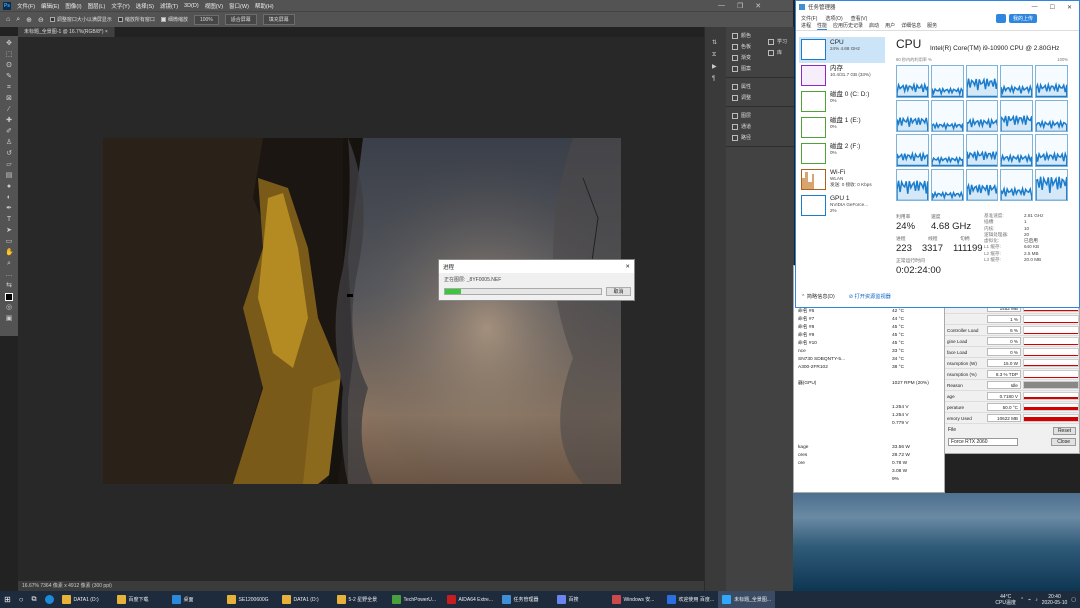 The width and height of the screenshot is (1080, 608). Describe the element at coordinates (952, 431) in the screenshot. I see `gpuz-file-label: File` at that location.